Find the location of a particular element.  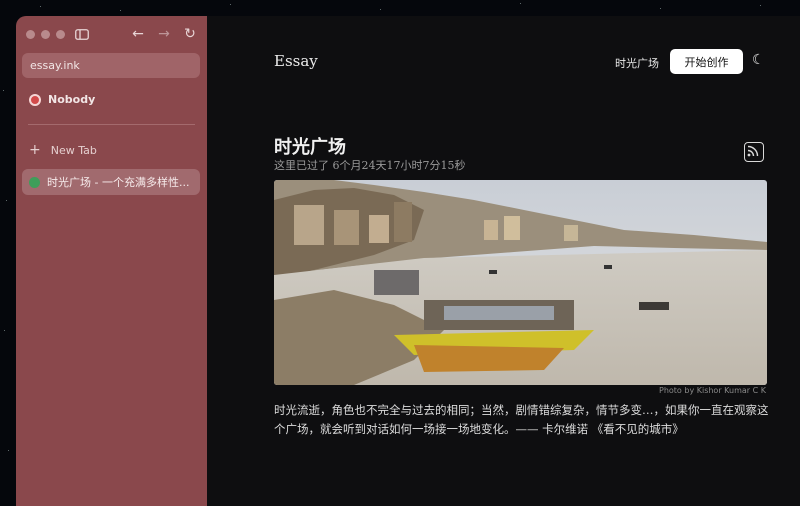

moon-icon: ☾ is located at coordinates (758, 60).